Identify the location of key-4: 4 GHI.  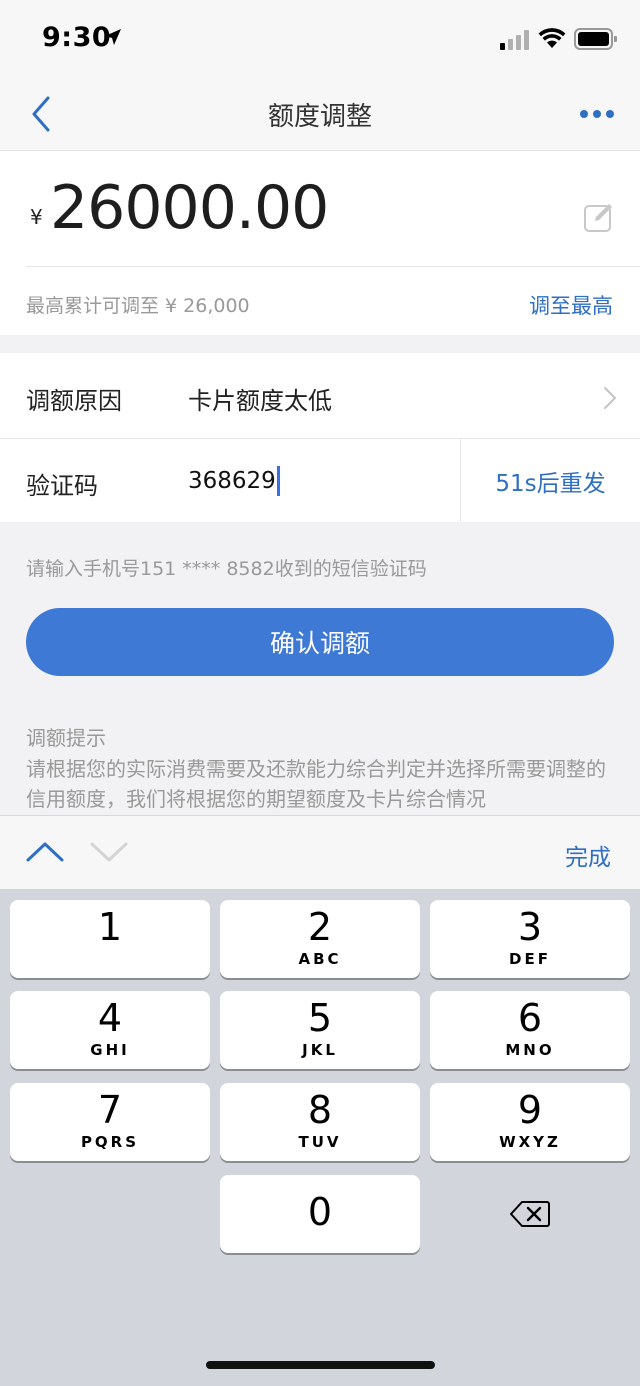
(110, 1030).